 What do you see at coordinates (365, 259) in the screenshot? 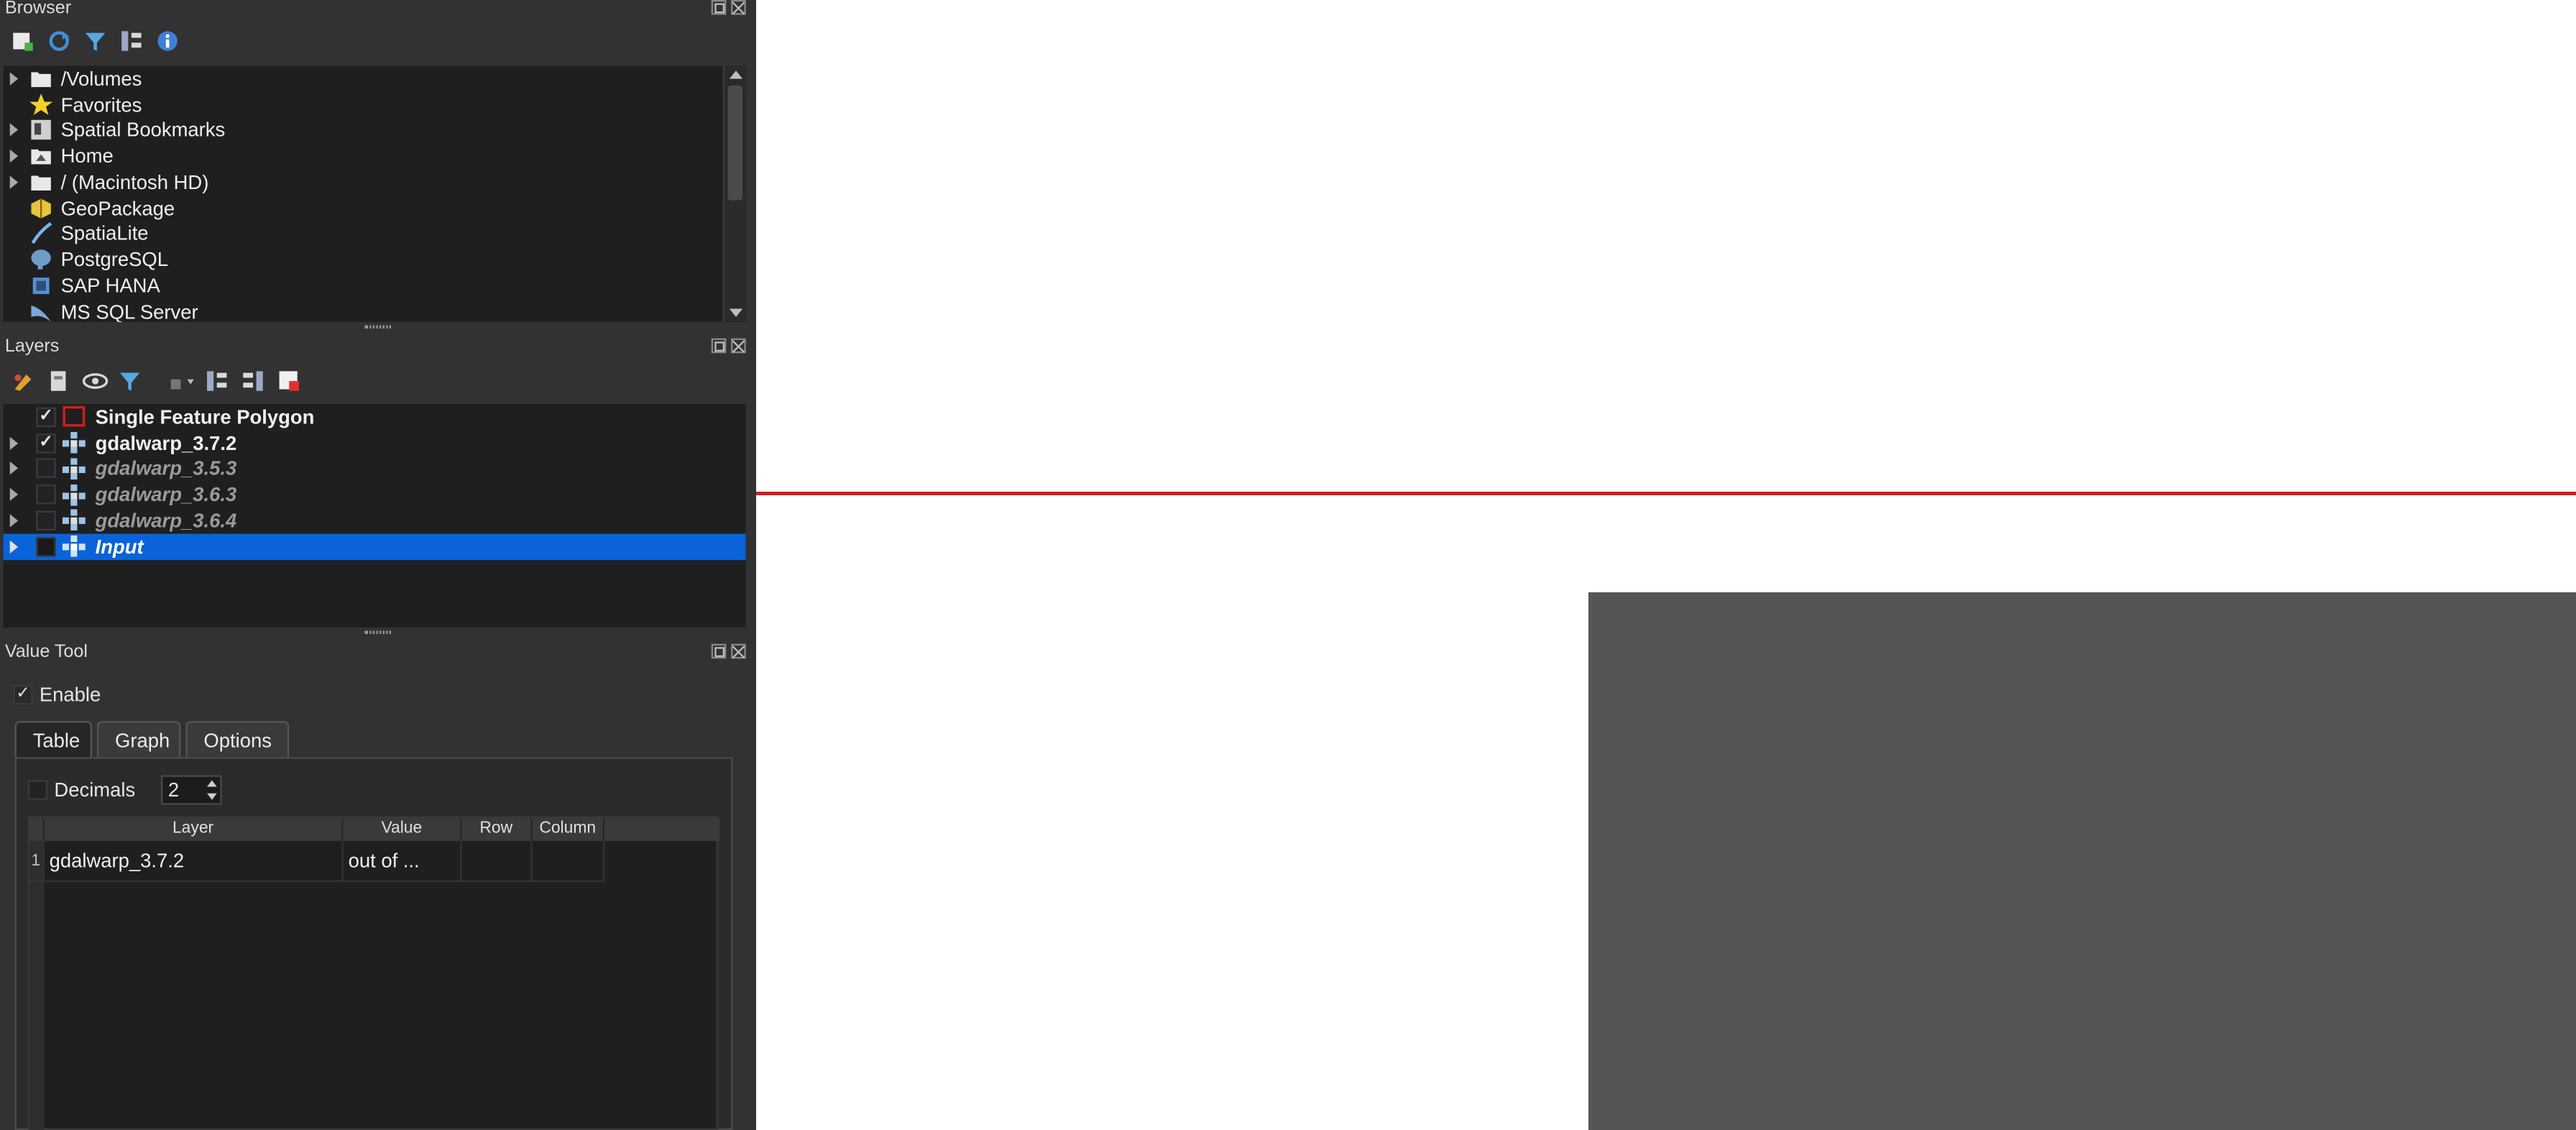
I see `browser-item-postgresql: PostgreSQL` at bounding box center [365, 259].